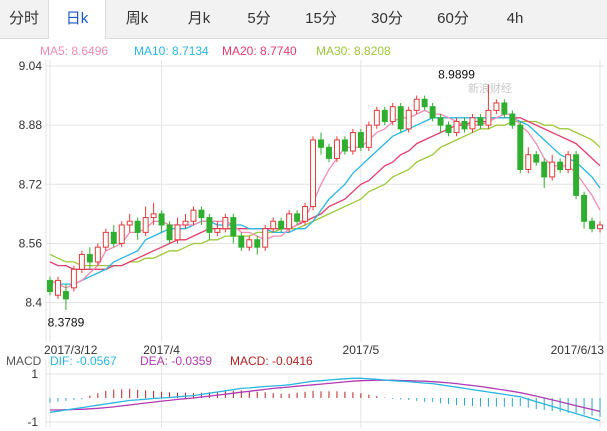 The height and width of the screenshot is (431, 607). What do you see at coordinates (361, 350) in the screenshot?
I see `x-tick-label: 2017/5` at bounding box center [361, 350].